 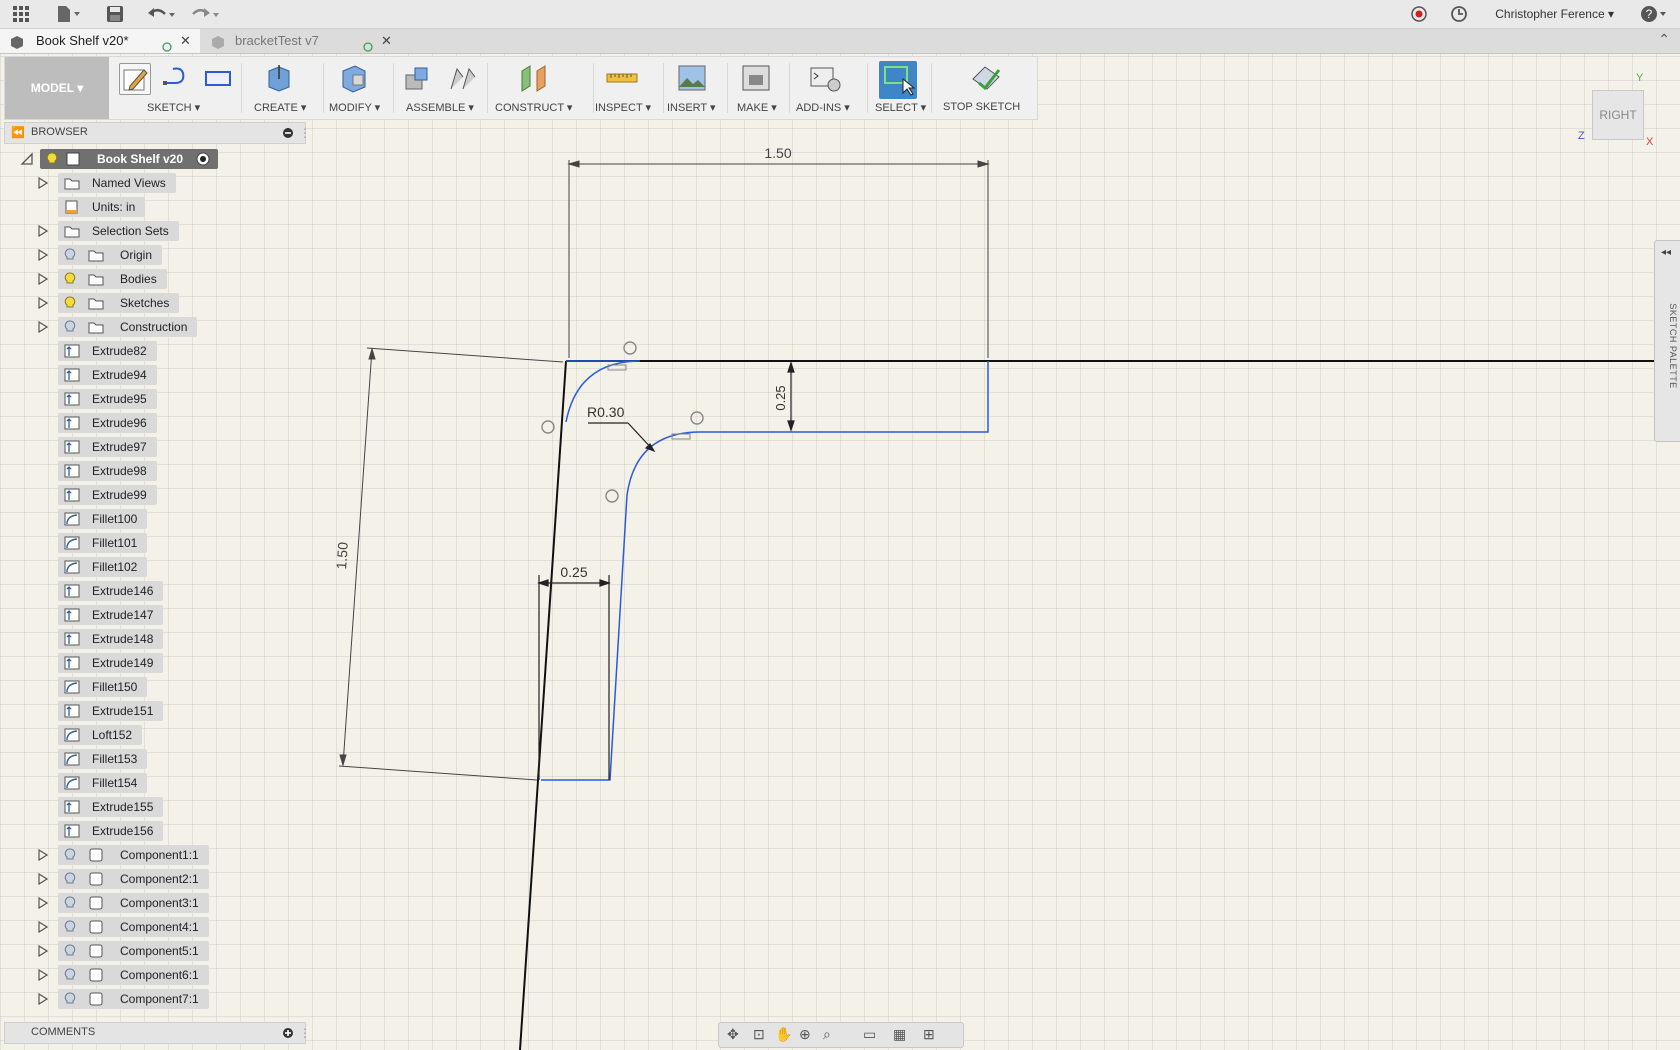 What do you see at coordinates (154, 735) in the screenshot?
I see `tree-item: Loft152` at bounding box center [154, 735].